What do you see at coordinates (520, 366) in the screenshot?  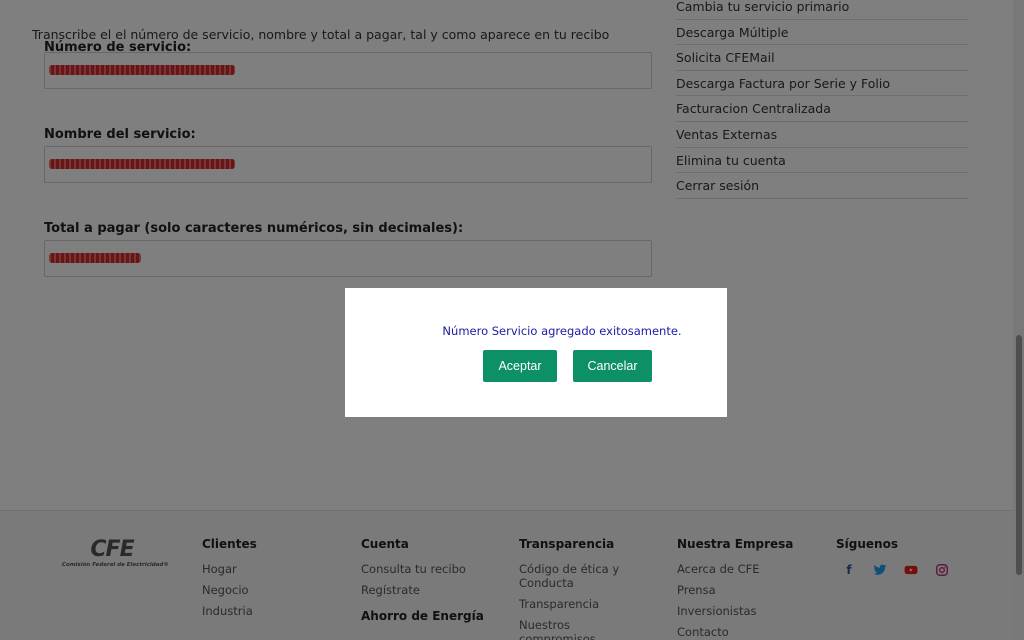 I see `accept-button: Aceptar` at bounding box center [520, 366].